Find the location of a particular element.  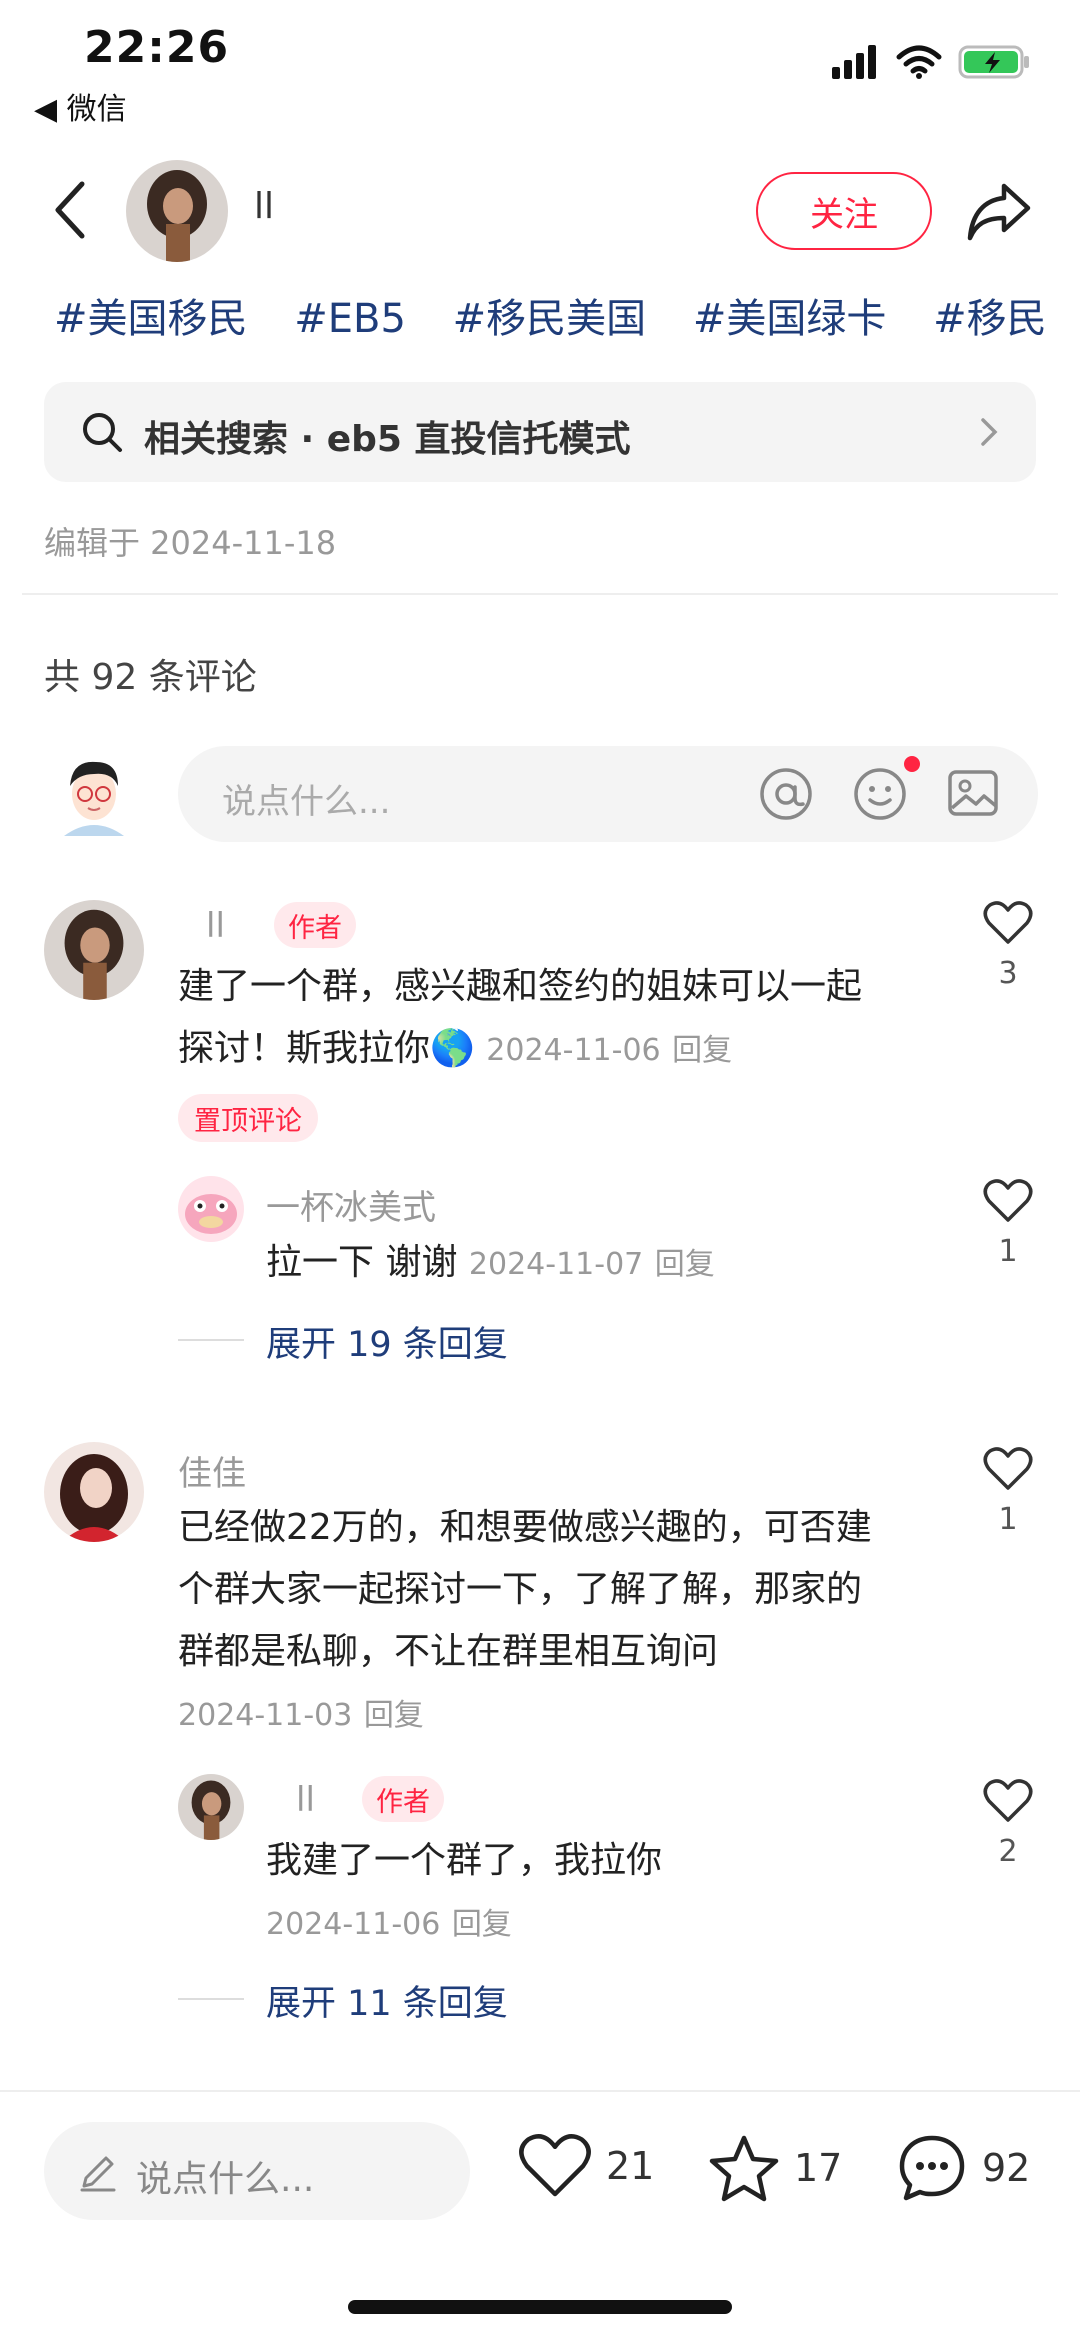

back-arrow-icon is located at coordinates (72, 210).